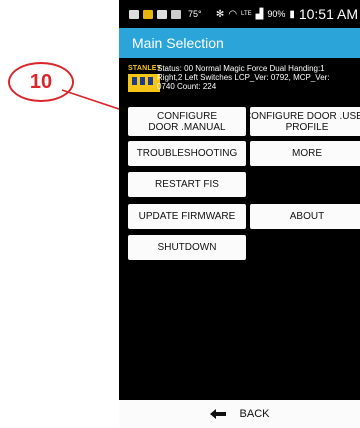 The width and height of the screenshot is (360, 428). Describe the element at coordinates (246, 14) in the screenshot. I see `network-type: LTE` at that location.